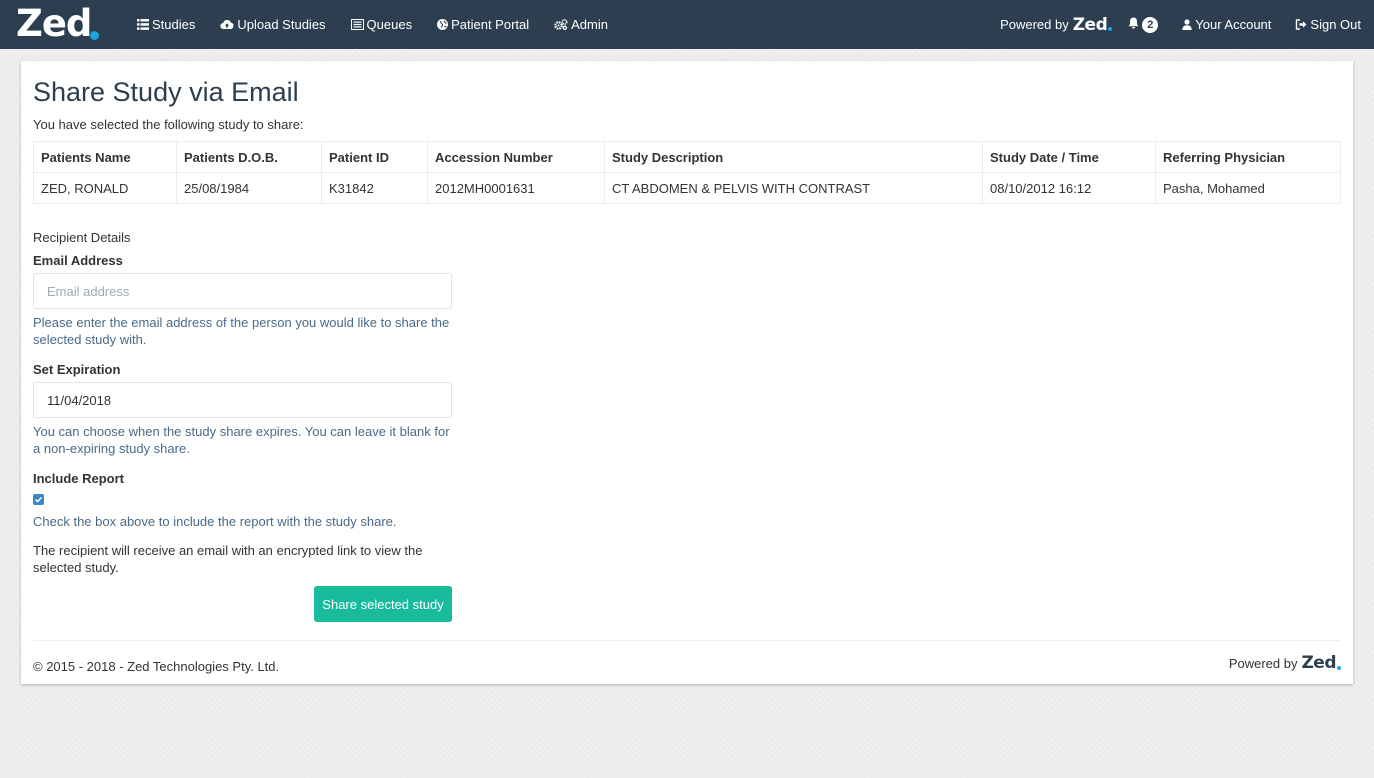 This screenshot has width=1374, height=778. I want to click on include-report-label: Include Report, so click(79, 478).